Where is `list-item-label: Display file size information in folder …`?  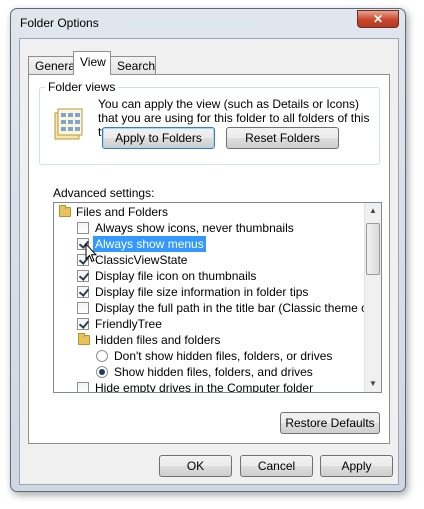
list-item-label: Display file size information in folder … is located at coordinates (202, 292).